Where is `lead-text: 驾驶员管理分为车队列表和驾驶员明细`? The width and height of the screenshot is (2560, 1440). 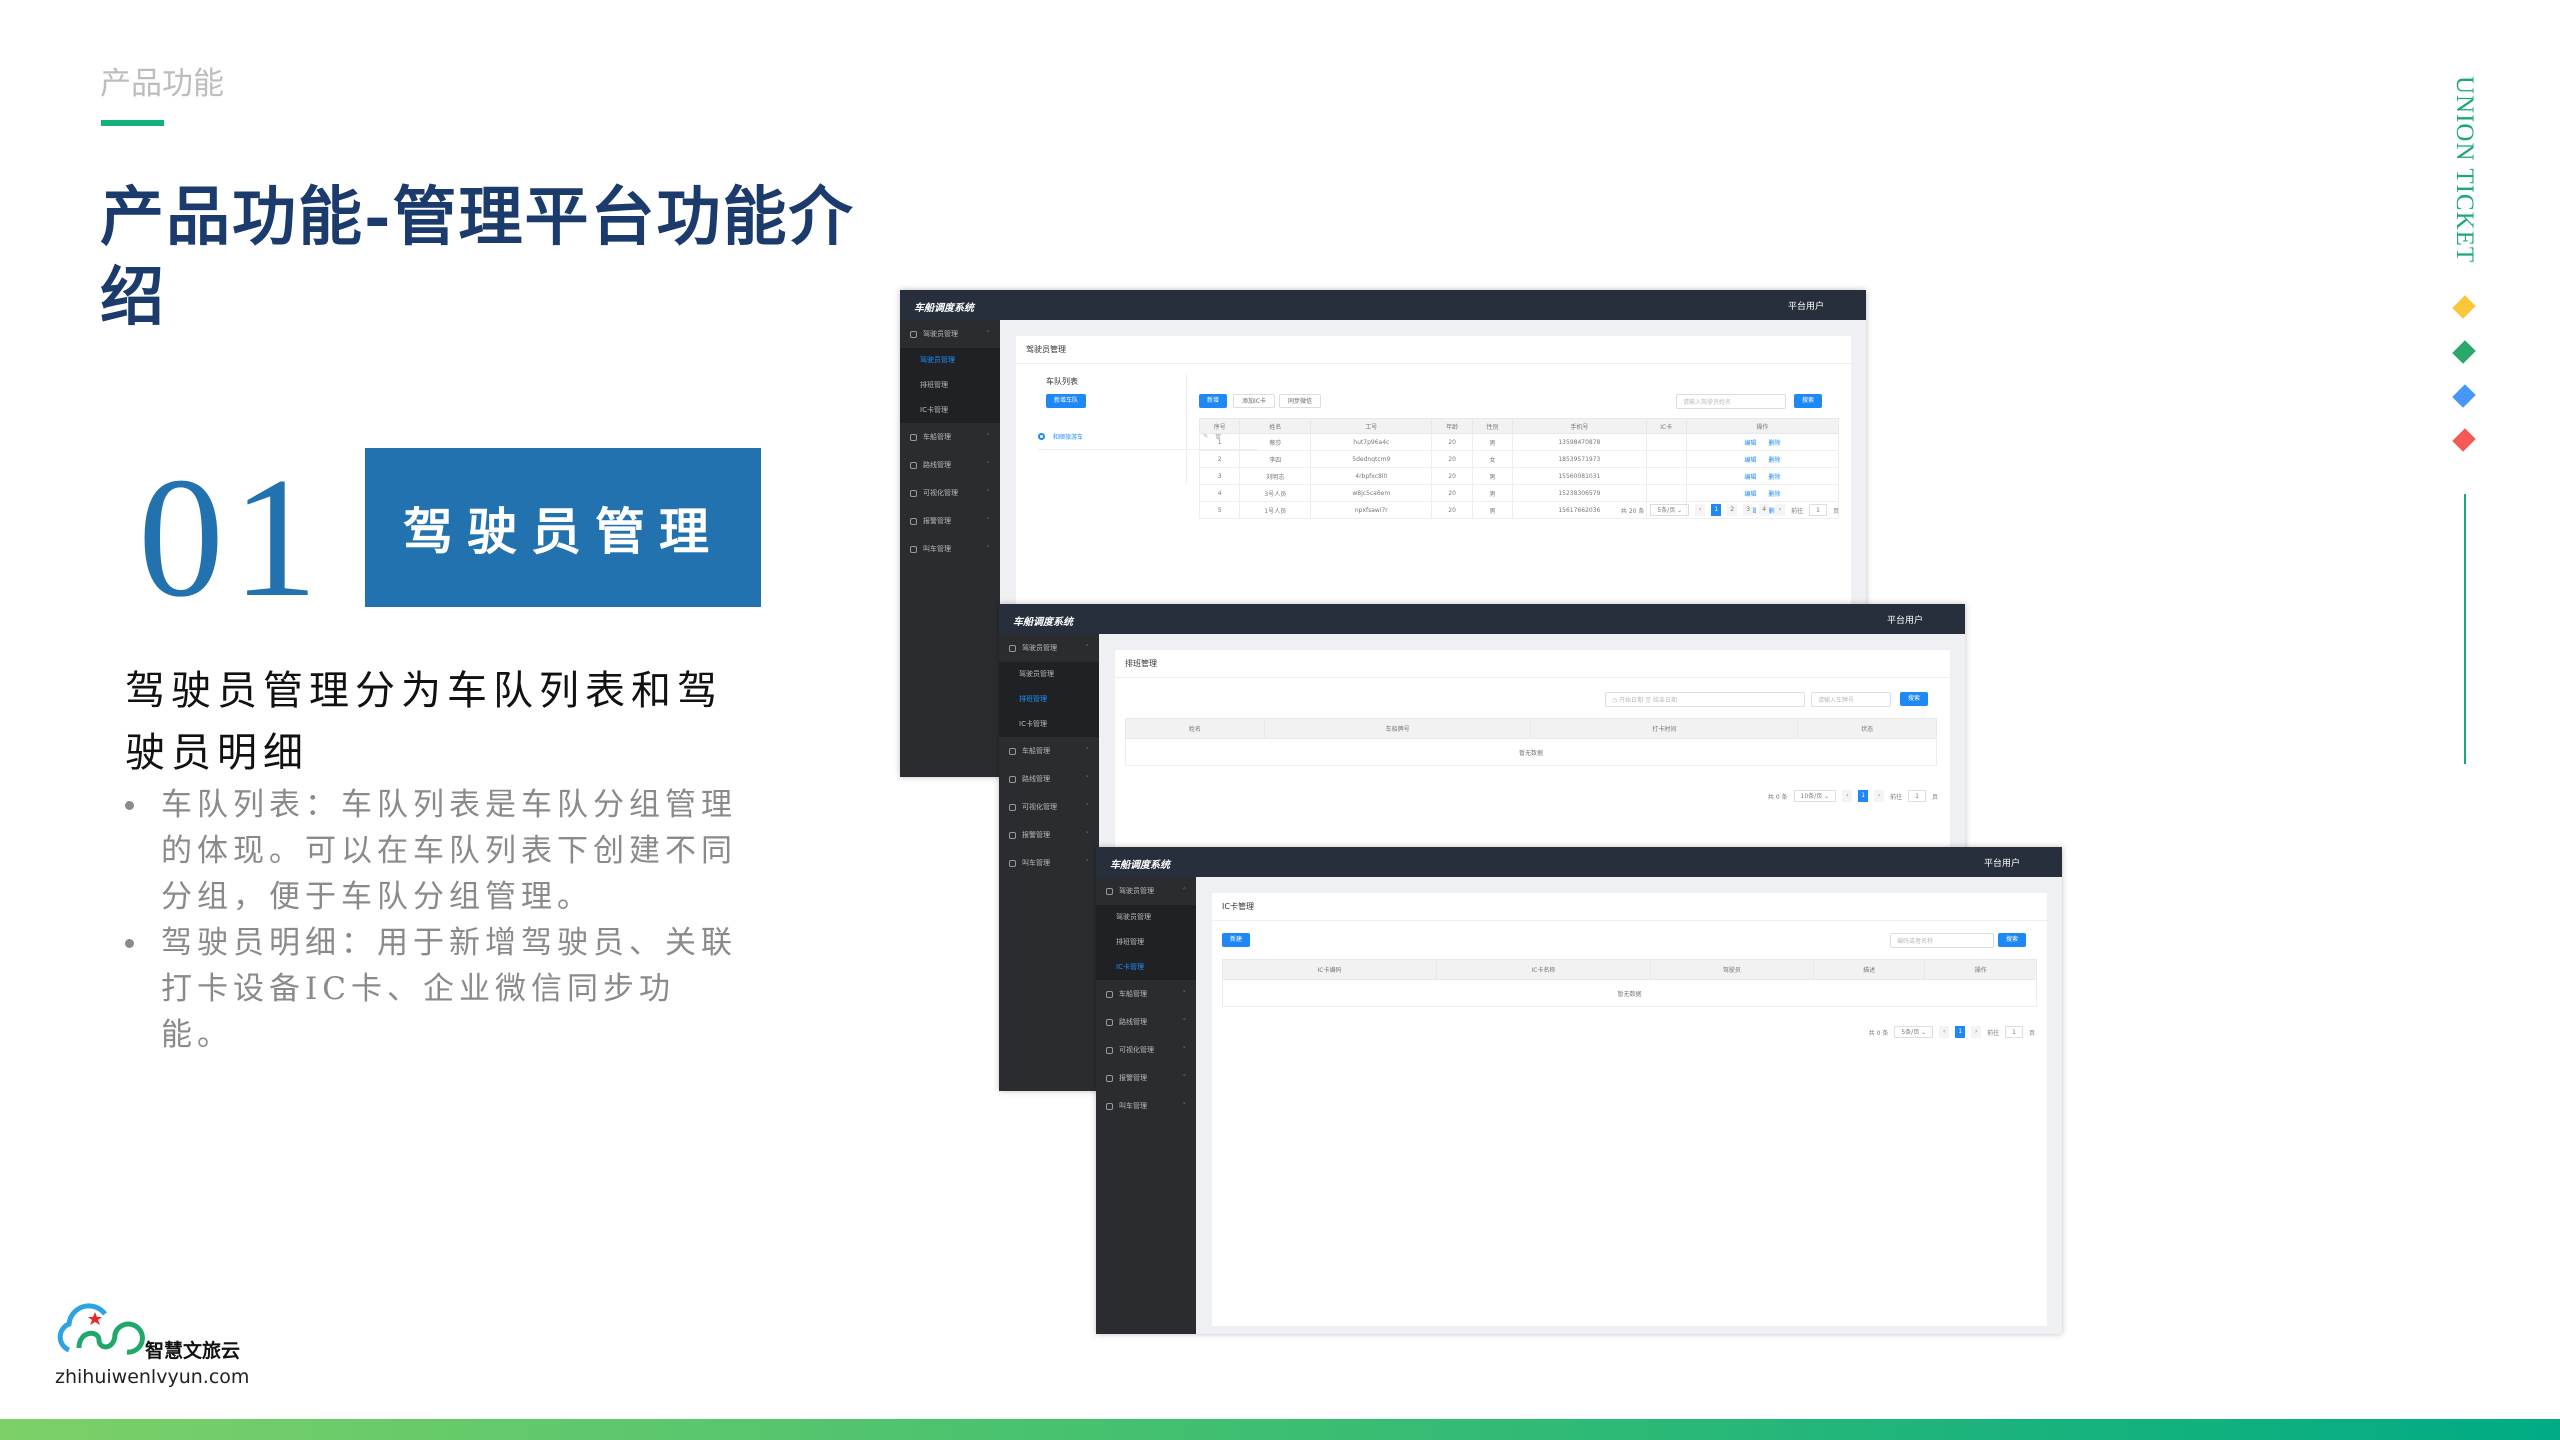
lead-text: 驾驶员管理分为车队列表和驾驶员明细 is located at coordinates (424, 722).